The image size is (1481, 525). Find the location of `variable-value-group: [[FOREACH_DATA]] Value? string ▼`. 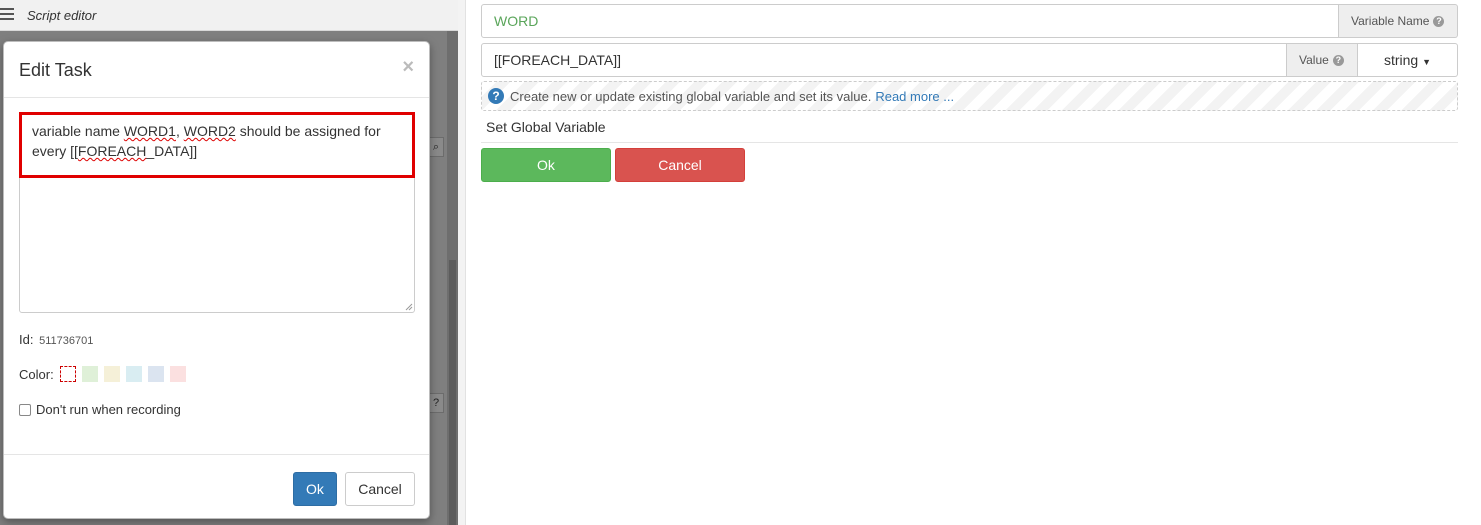

variable-value-group: [[FOREACH_DATA]] Value? string ▼ is located at coordinates (969, 60).